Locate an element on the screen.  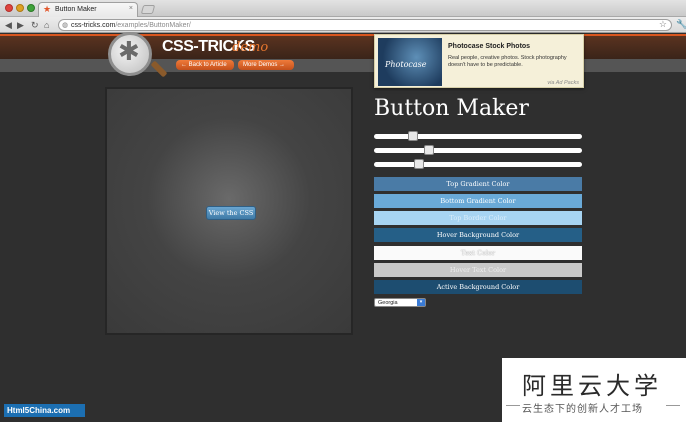
address-bar: ◍ css-tricks.com/examples/ButtonMaker/ ☆ is located at coordinates (365, 25).